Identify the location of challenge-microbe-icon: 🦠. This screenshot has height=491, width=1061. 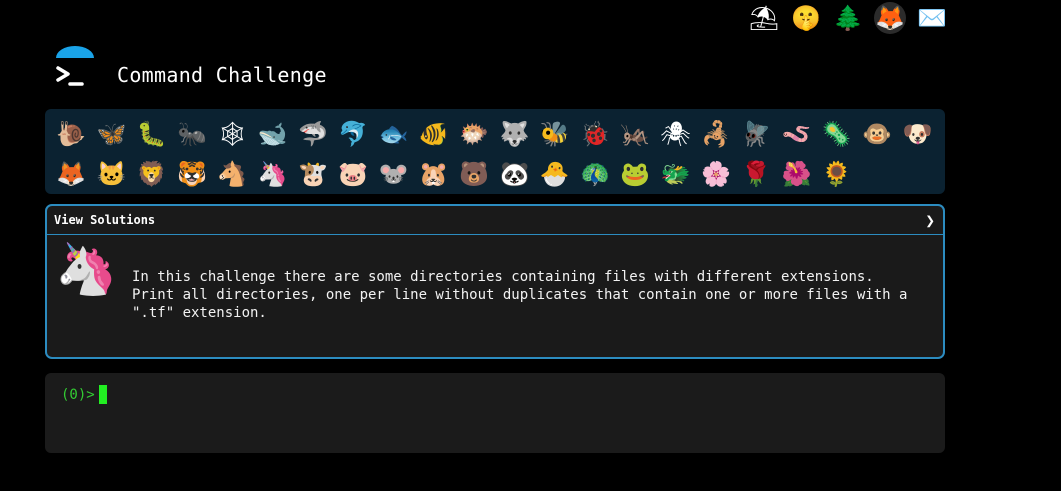
(837, 134).